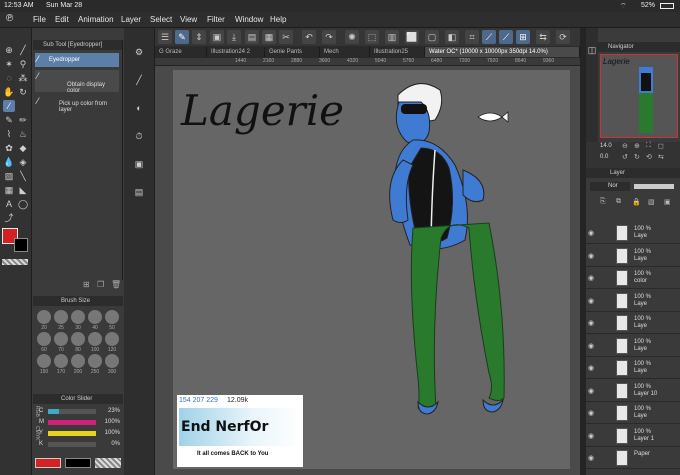 The image size is (680, 475). Describe the element at coordinates (44, 320) in the screenshot. I see `brush-size-preset: 20` at that location.